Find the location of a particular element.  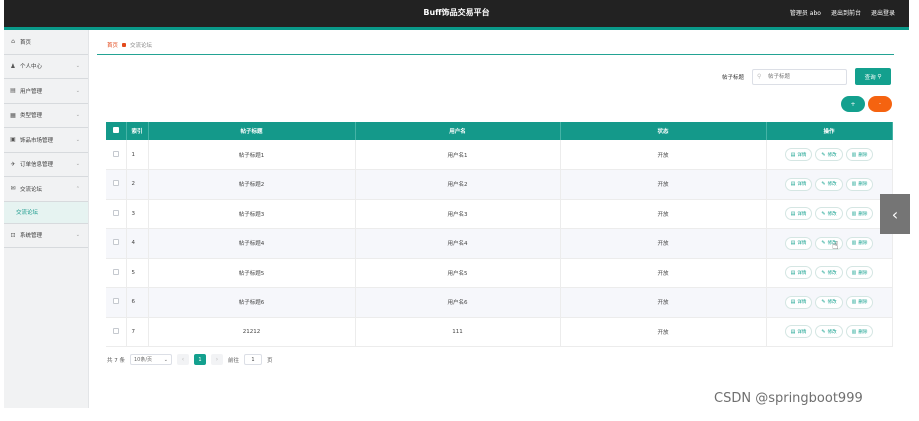

row-title: 帖子标题6 is located at coordinates (252, 302).